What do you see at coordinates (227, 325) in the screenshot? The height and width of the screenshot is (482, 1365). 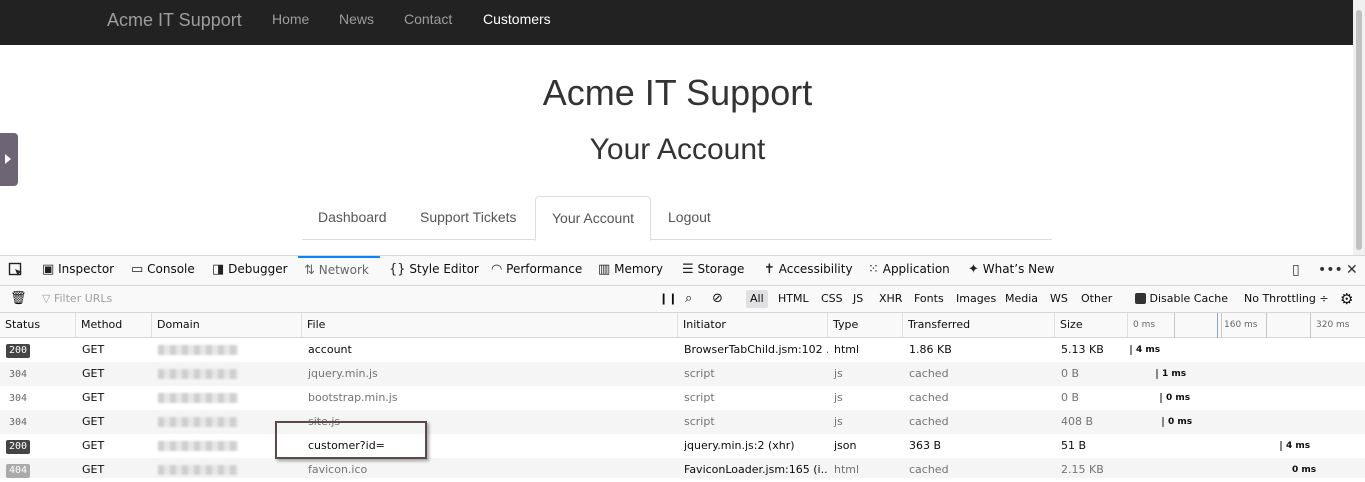 I see `col-domain: Domain` at bounding box center [227, 325].